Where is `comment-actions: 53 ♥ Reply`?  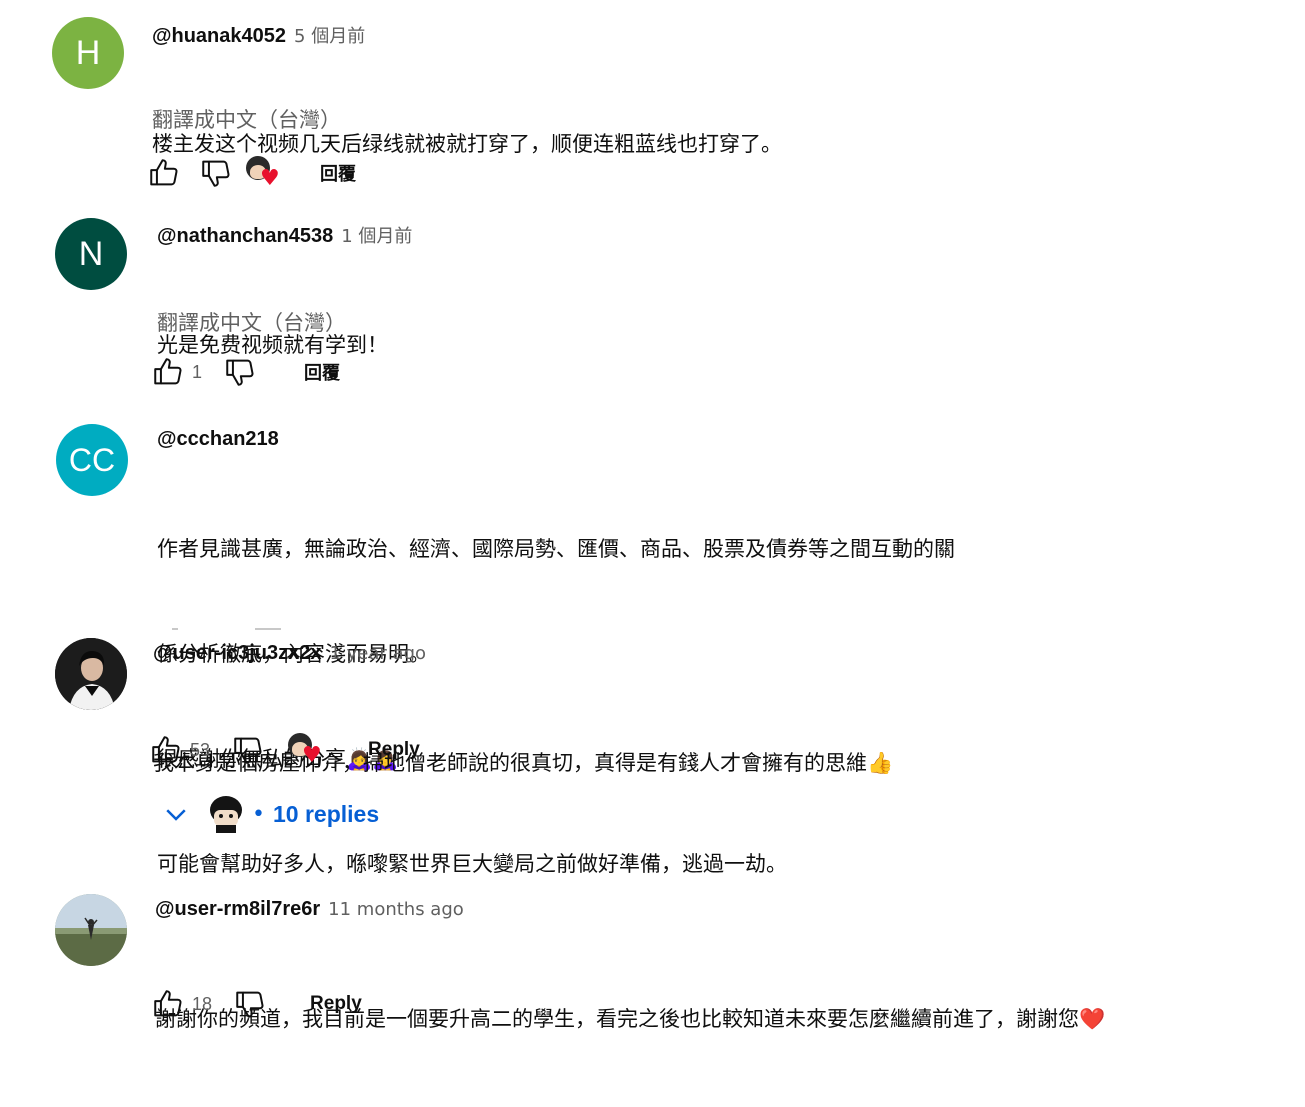 comment-actions: 53 ♥ Reply is located at coordinates (284, 750).